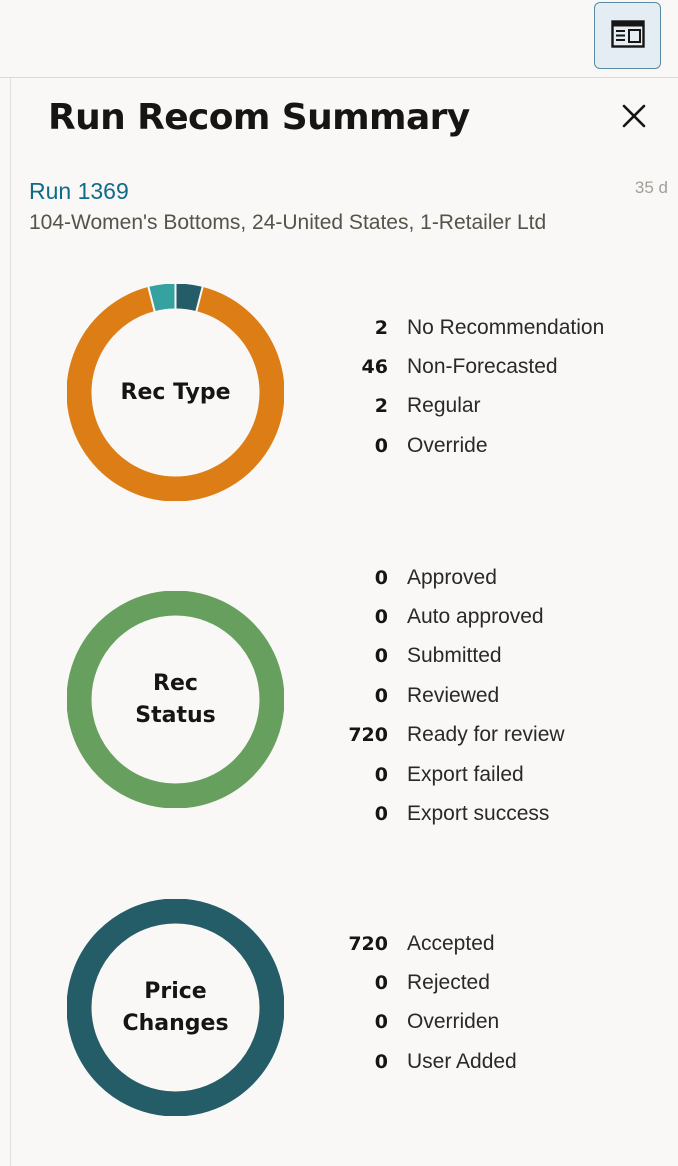  I want to click on legend-label: Export failed, so click(465, 774).